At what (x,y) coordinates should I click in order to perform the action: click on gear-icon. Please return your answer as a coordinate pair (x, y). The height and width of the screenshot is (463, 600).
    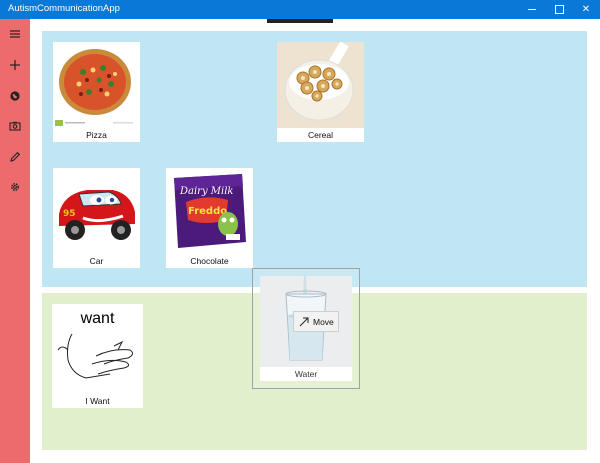
    Looking at the image, I should click on (15, 187).